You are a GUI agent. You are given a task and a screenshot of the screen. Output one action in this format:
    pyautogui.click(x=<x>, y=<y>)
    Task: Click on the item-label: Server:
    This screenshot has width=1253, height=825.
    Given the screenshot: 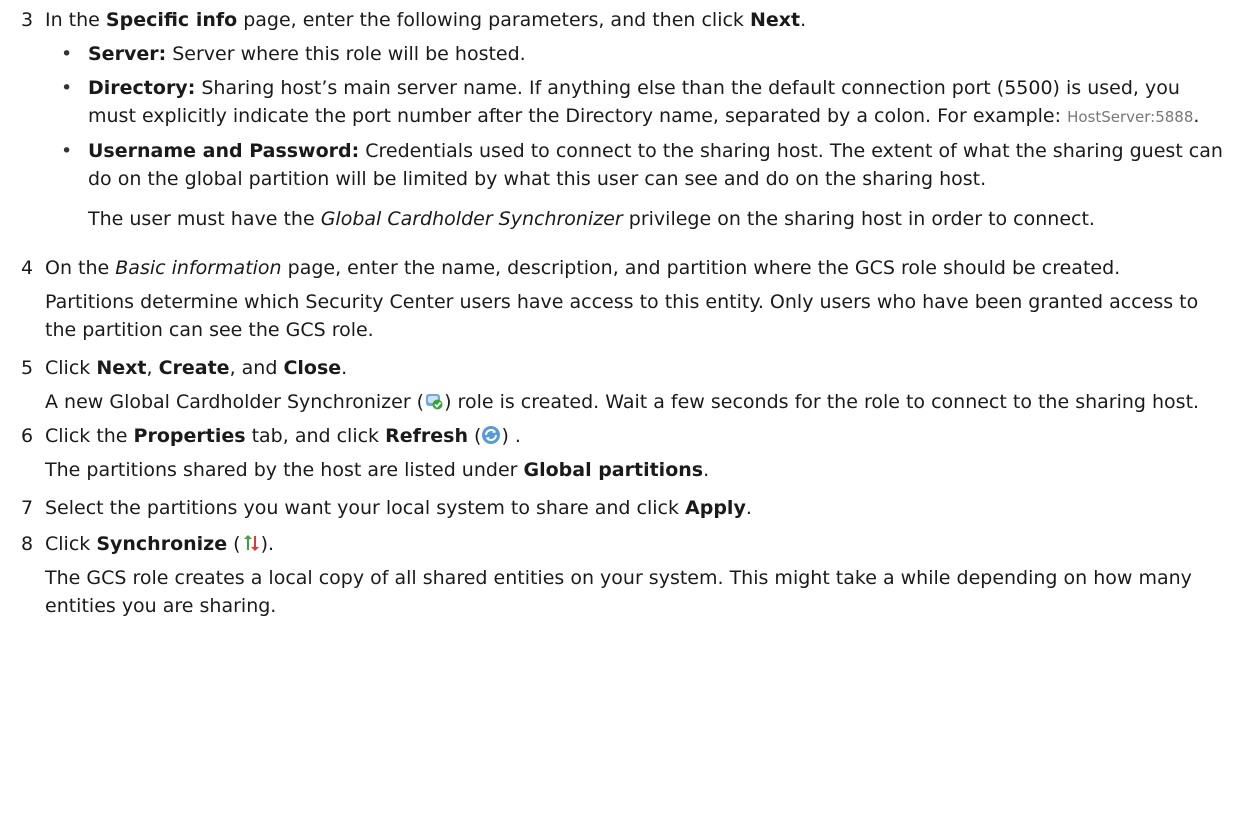 What is the action you would take?
    pyautogui.click(x=127, y=54)
    